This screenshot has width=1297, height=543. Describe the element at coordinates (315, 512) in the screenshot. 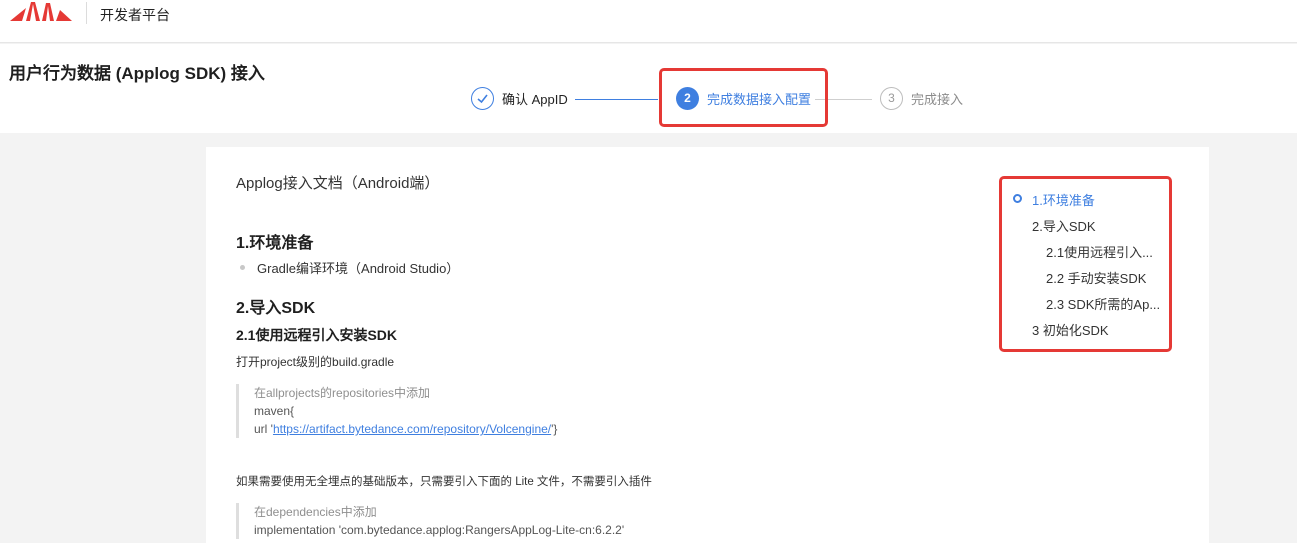

I see `code-comment: 在dependencies中添加` at that location.